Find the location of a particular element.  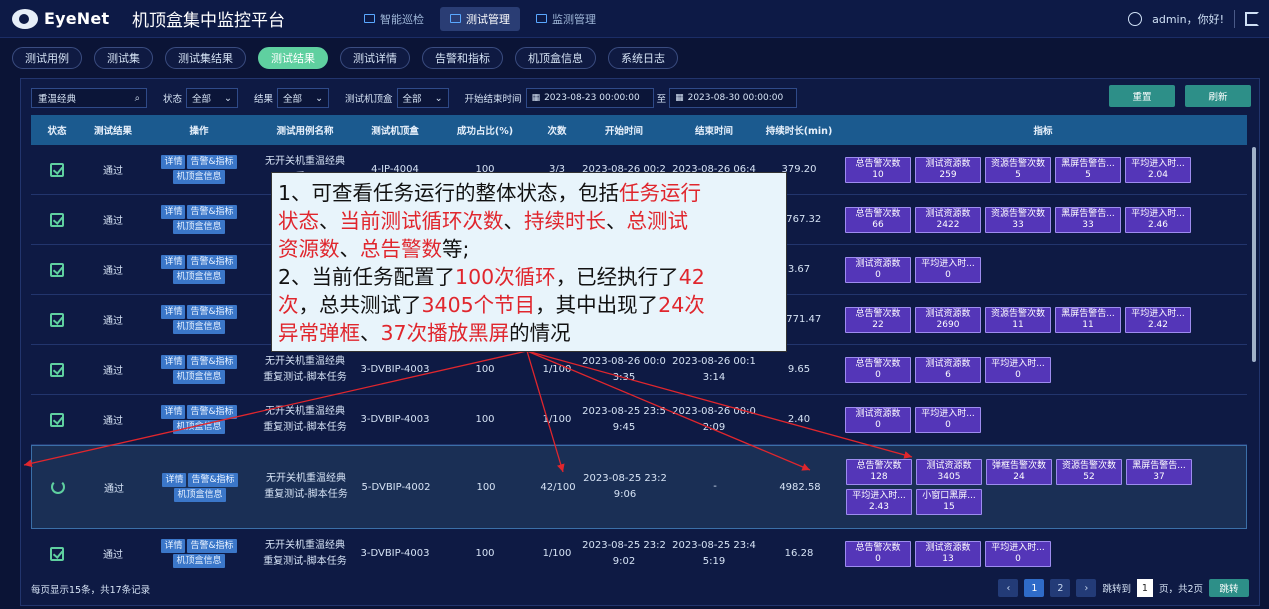

metric-badge: 资源告警次数 33 is located at coordinates (1018, 219).